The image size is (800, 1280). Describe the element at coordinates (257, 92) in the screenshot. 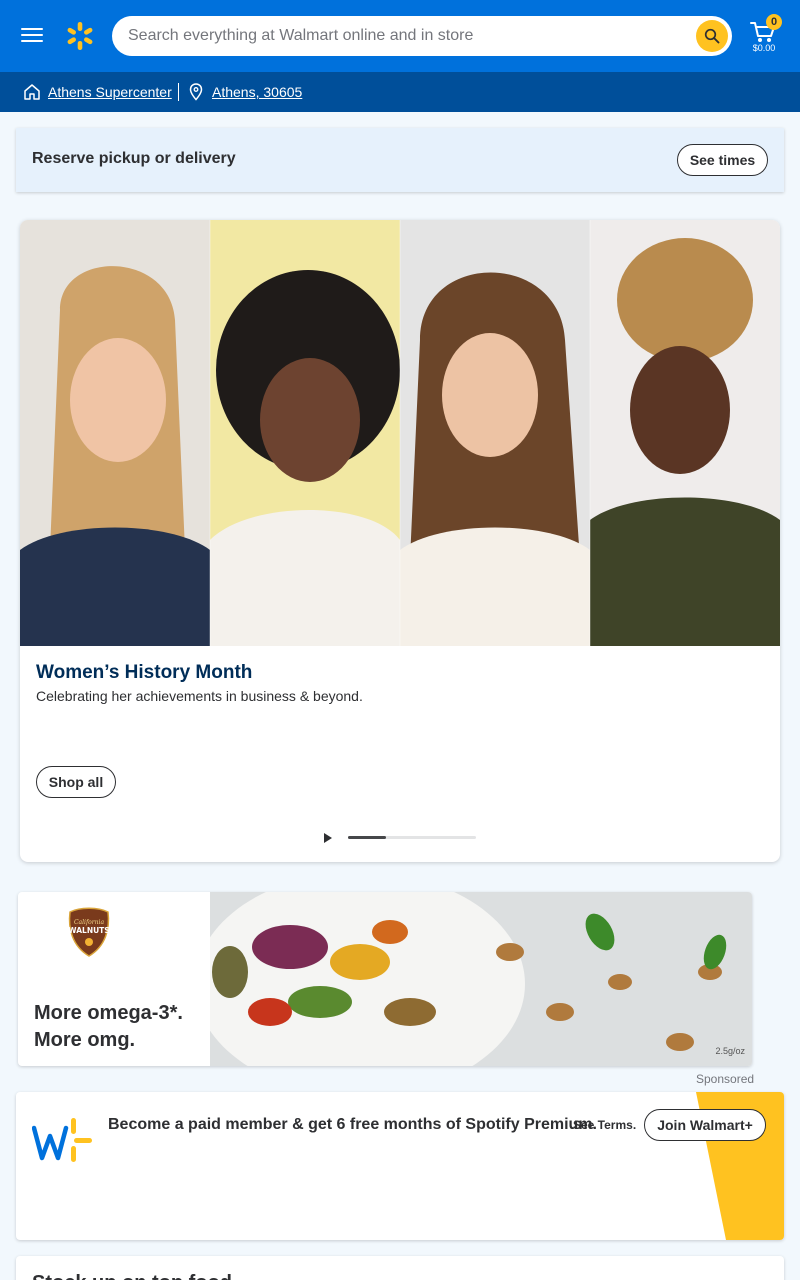

I see `location-link: Athens, 30605` at that location.